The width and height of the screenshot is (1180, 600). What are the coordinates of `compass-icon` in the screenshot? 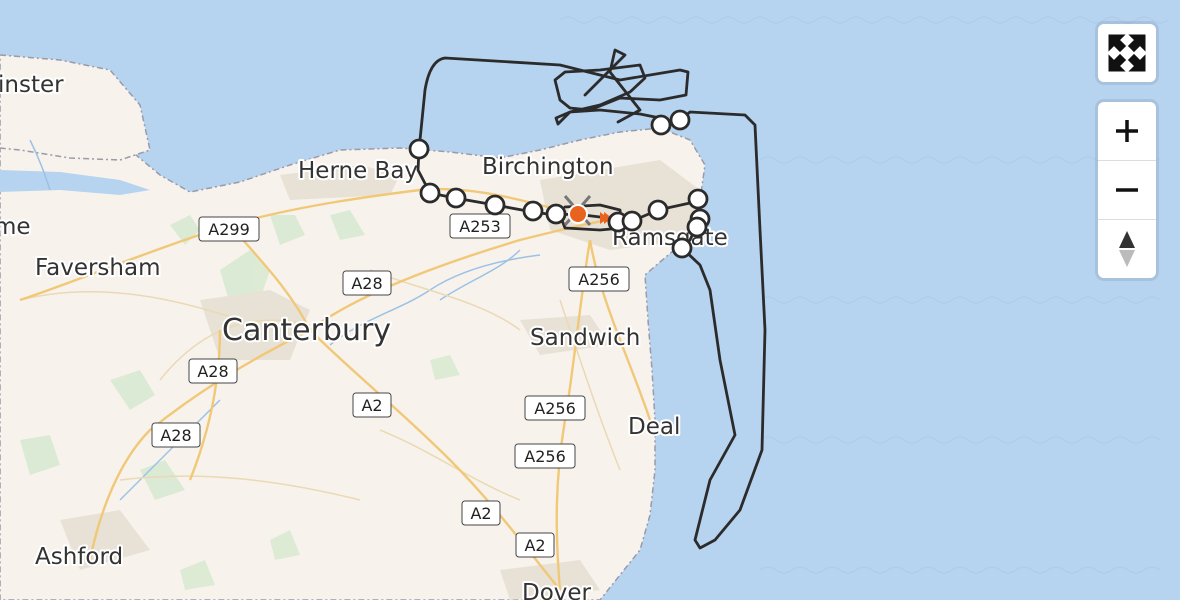 It's located at (1127, 249).